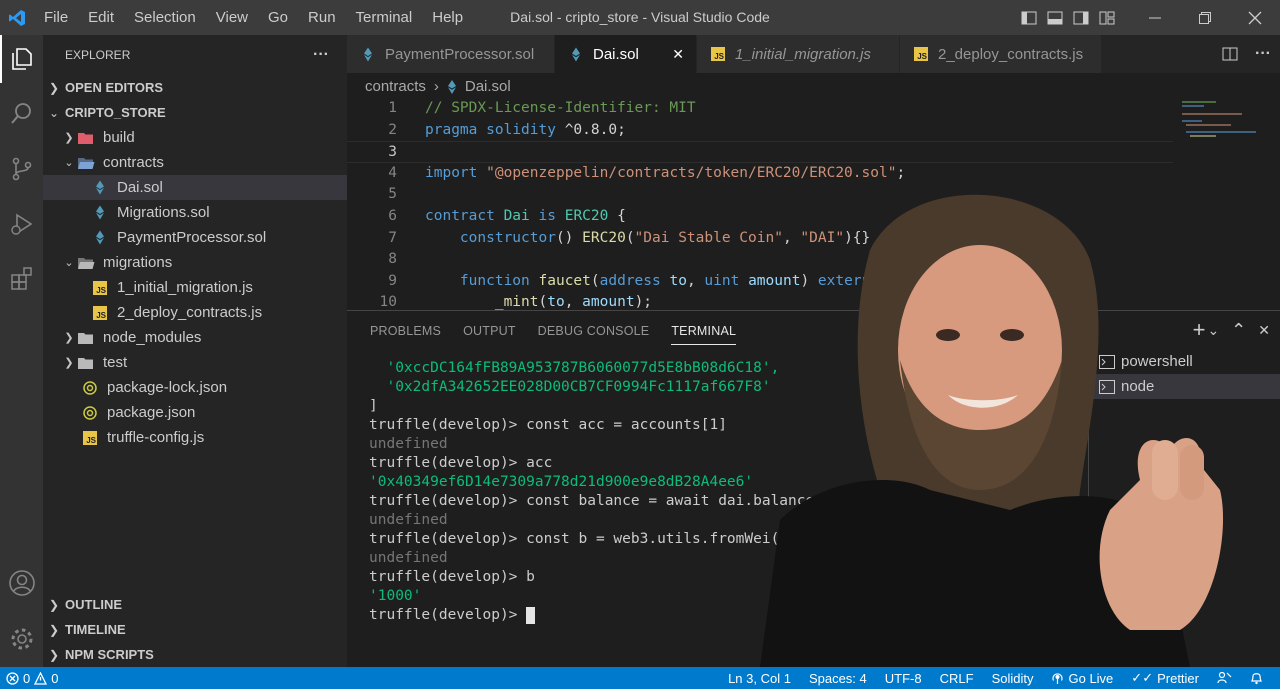 The image size is (1280, 689). Describe the element at coordinates (1107, 17) in the screenshot. I see `customize-layout-icon` at that location.